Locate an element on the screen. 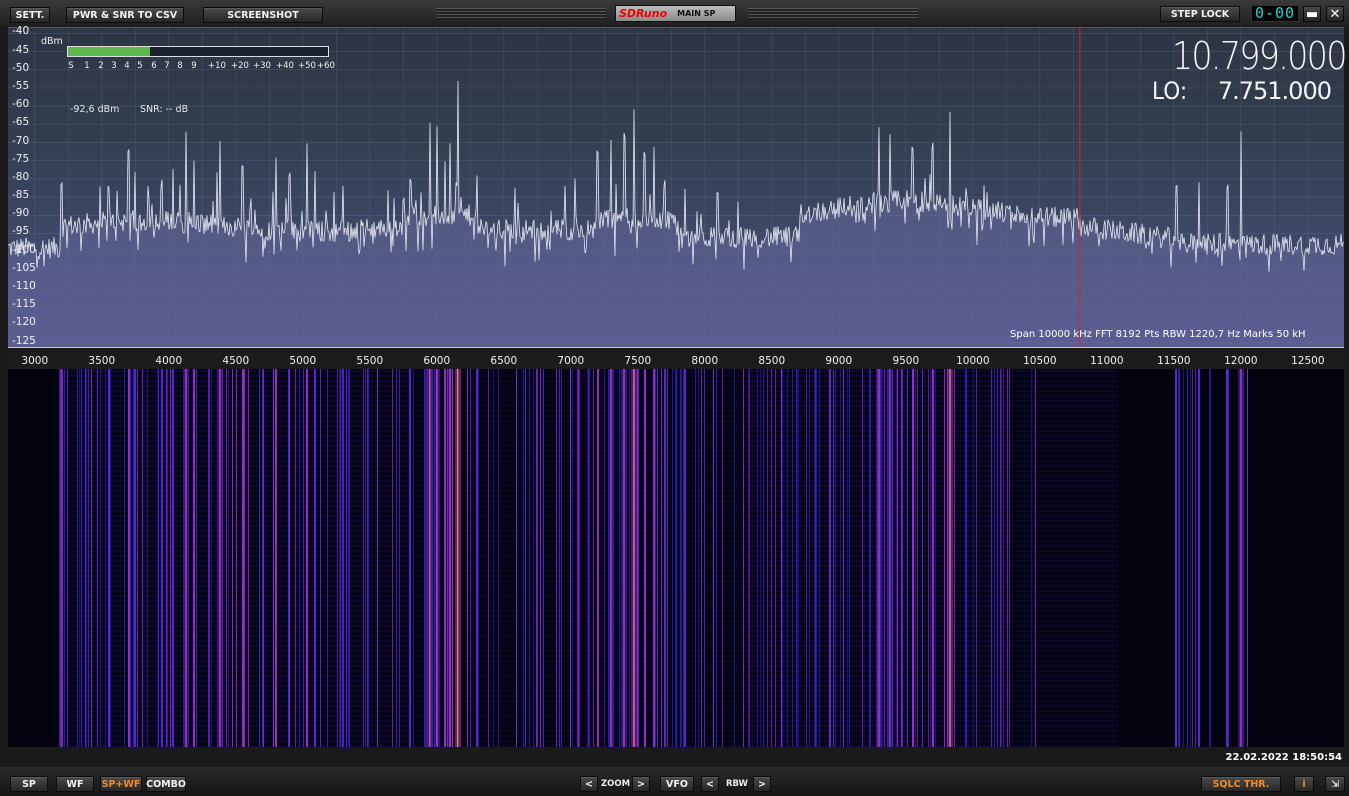  db-tick-label: -115 is located at coordinates (24, 304).